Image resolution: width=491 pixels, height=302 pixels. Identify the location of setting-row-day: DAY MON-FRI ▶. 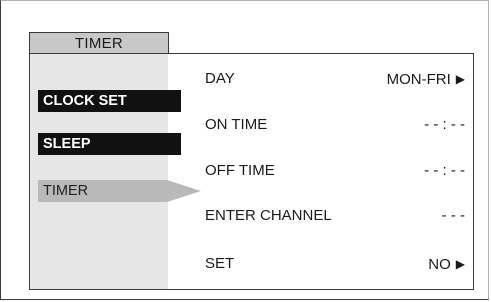
(335, 79).